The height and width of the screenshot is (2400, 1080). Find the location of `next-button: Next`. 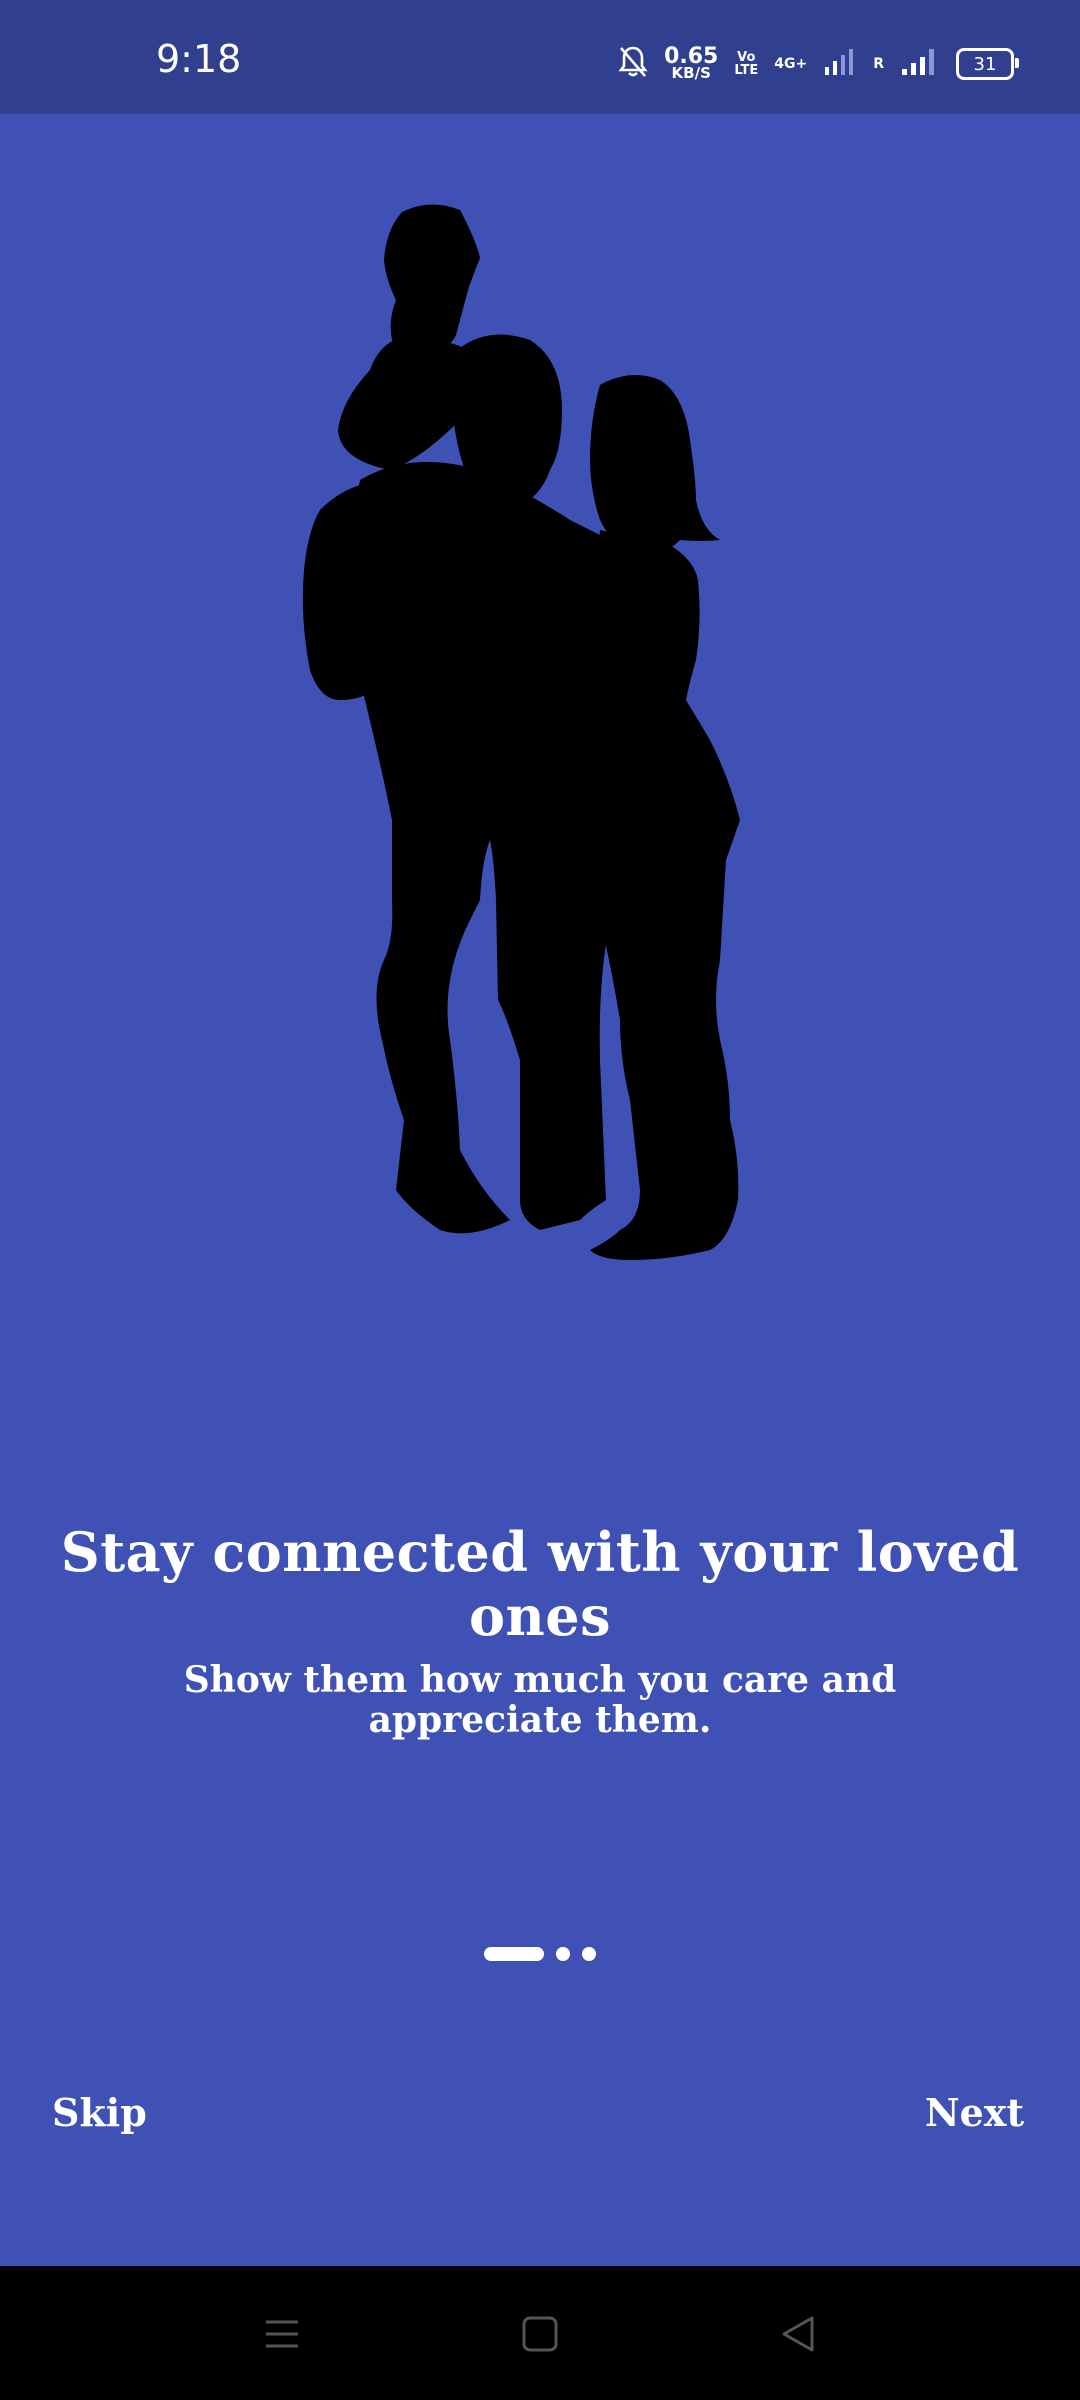

next-button: Next is located at coordinates (974, 2112).